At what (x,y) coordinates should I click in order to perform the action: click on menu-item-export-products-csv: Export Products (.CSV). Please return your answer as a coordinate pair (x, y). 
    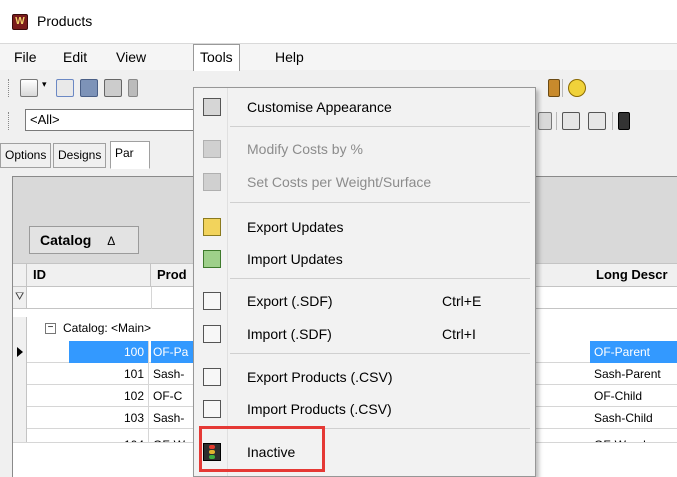
    Looking at the image, I should click on (364, 377).